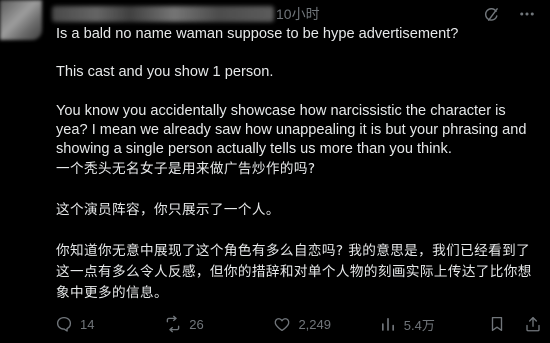  What do you see at coordinates (64, 324) in the screenshot?
I see `reply-icon` at bounding box center [64, 324].